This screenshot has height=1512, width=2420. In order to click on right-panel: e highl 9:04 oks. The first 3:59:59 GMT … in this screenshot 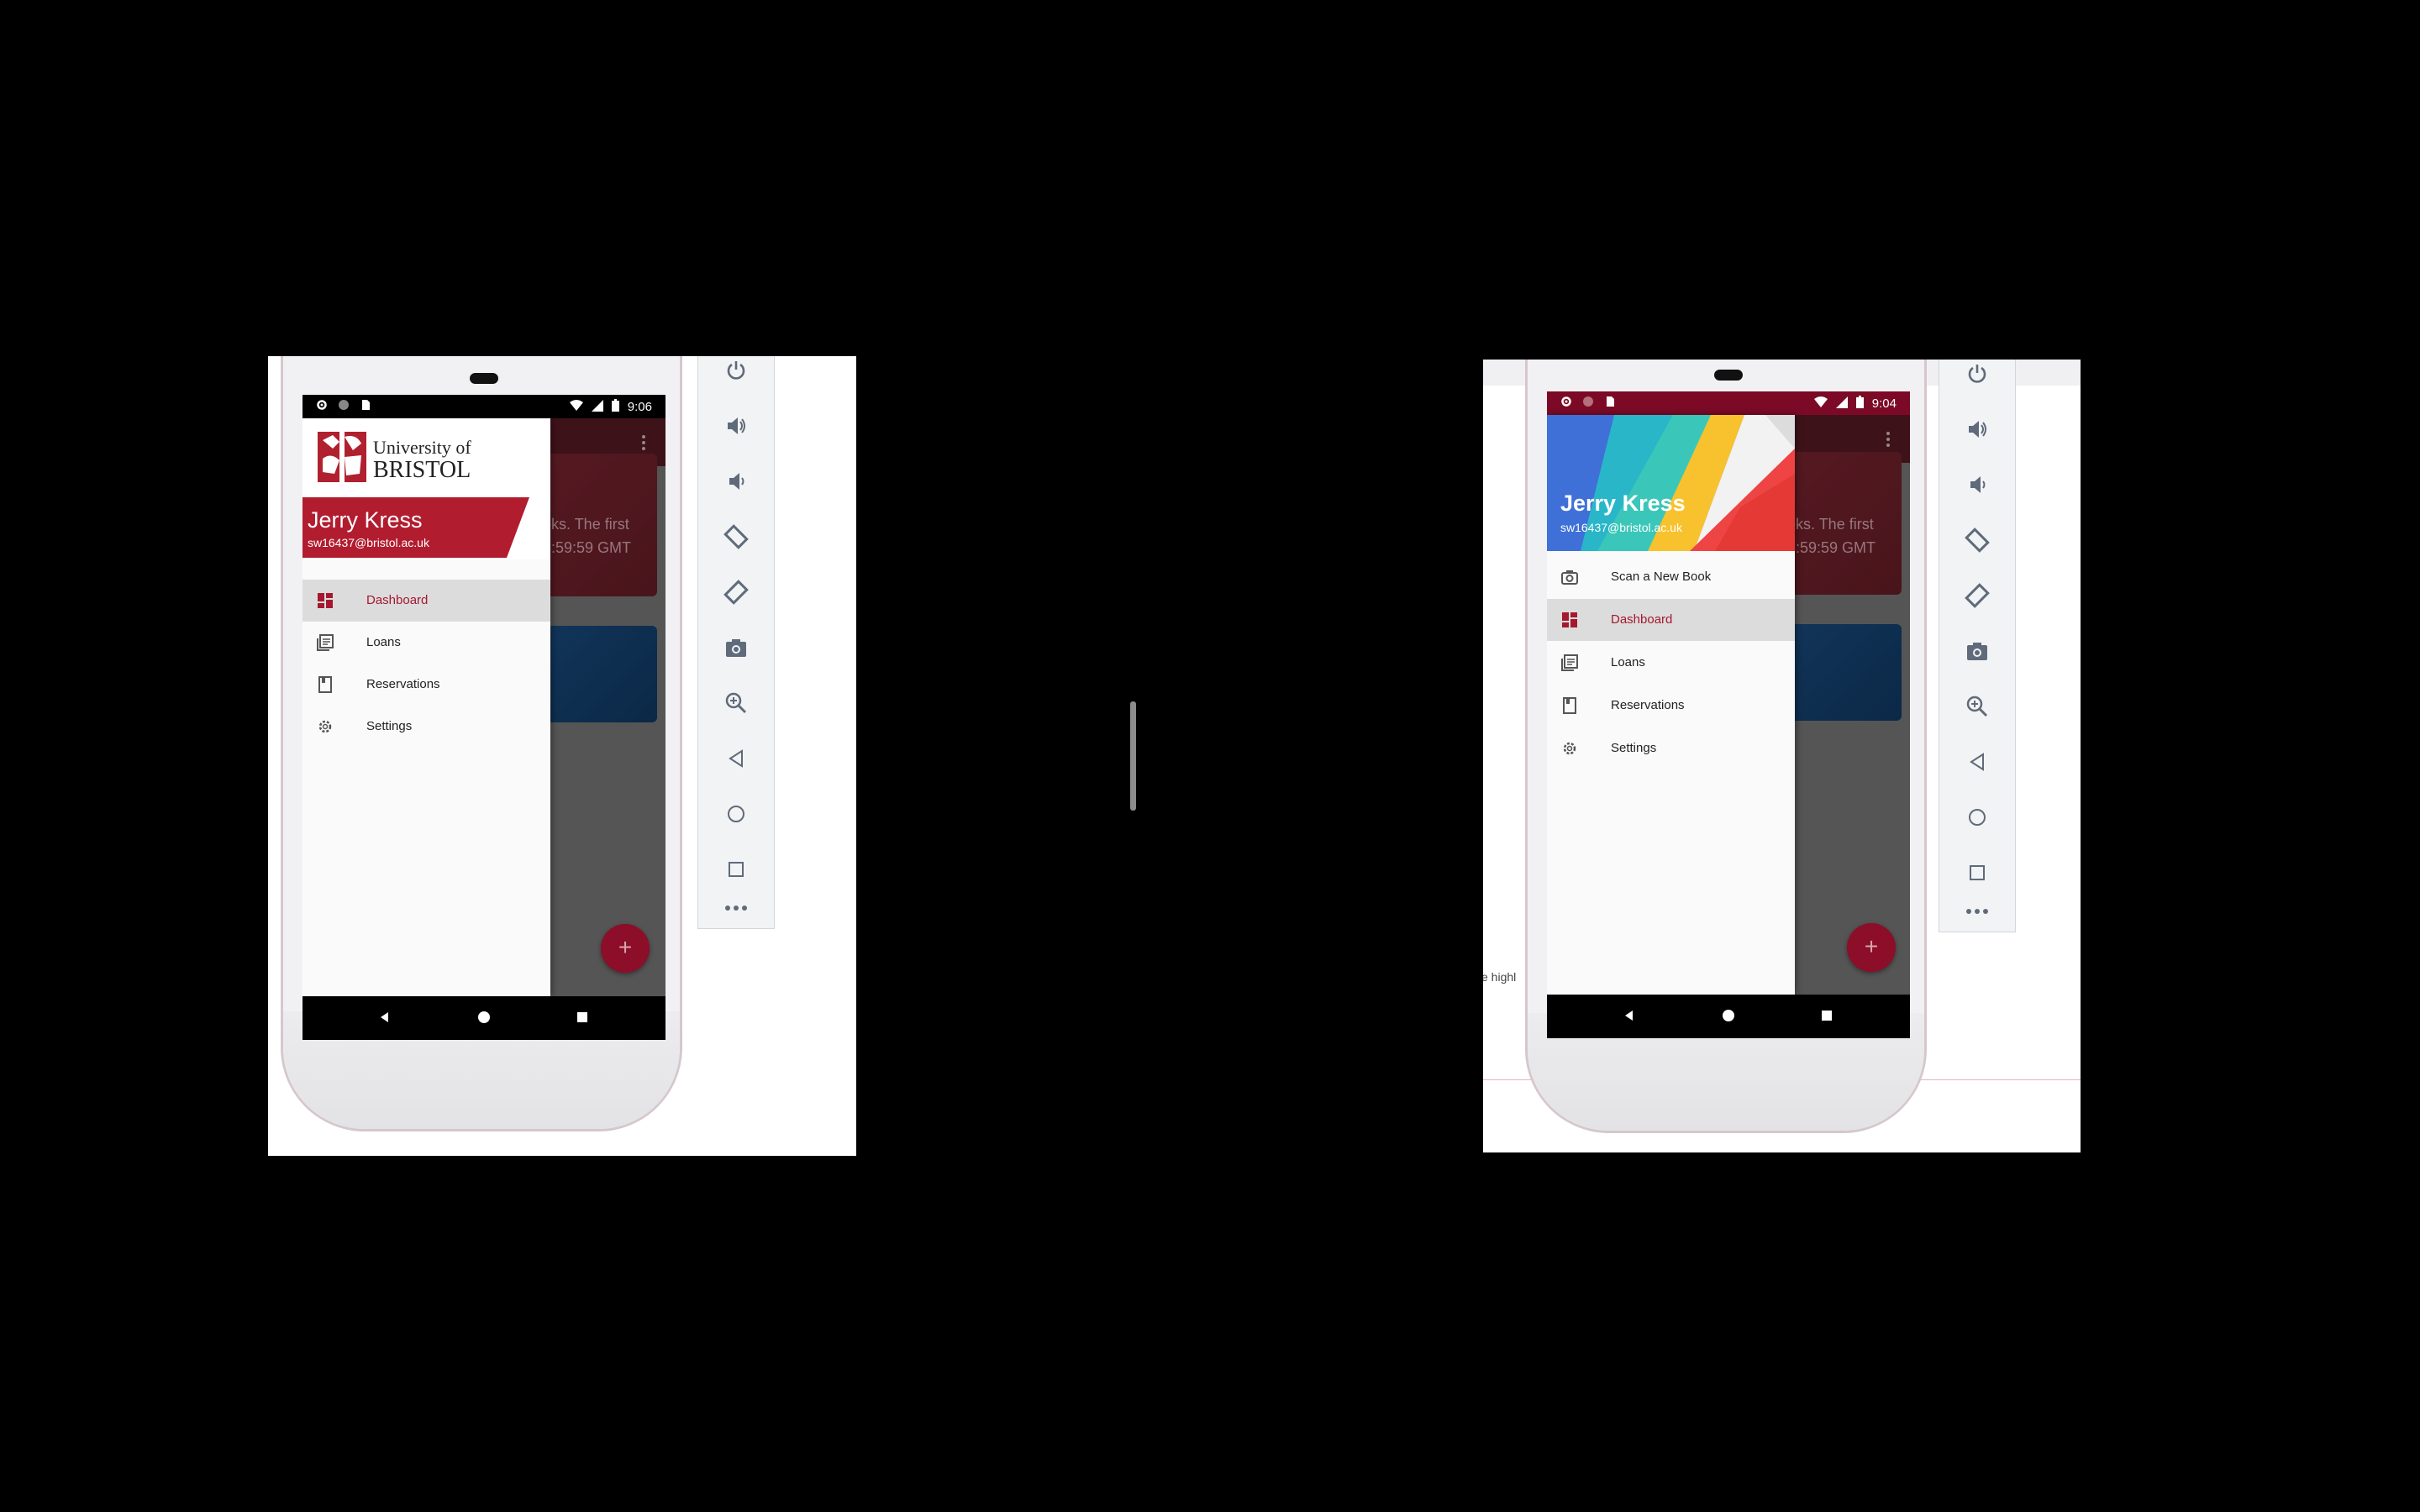, I will do `click(1782, 756)`.